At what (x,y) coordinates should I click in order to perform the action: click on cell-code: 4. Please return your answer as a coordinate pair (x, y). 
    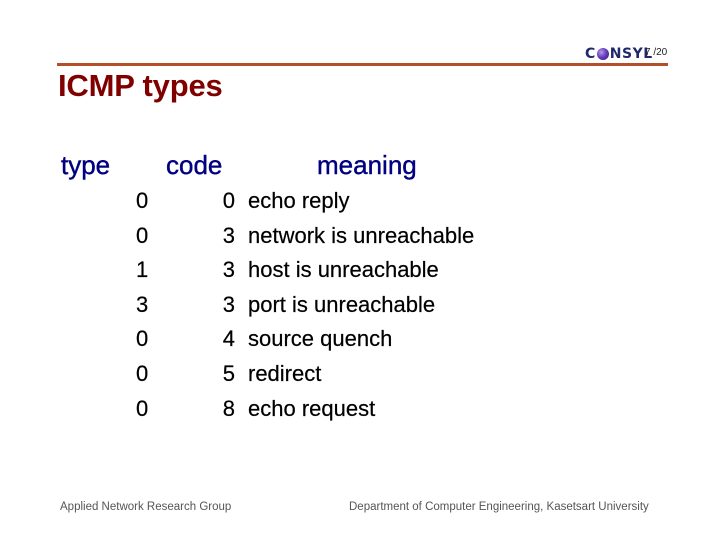
    Looking at the image, I should click on (228, 339).